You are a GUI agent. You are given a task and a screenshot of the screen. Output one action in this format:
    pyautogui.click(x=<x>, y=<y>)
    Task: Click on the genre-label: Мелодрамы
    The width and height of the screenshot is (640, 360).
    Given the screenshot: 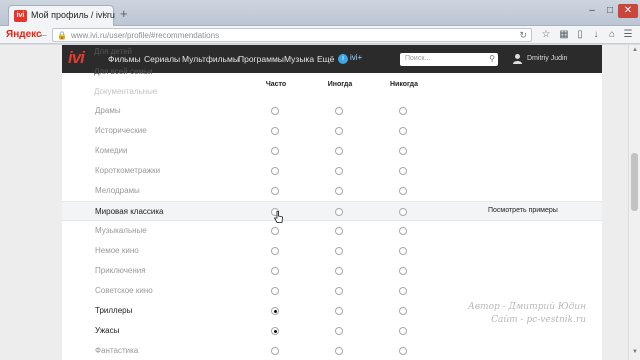 What is the action you would take?
    pyautogui.click(x=117, y=190)
    